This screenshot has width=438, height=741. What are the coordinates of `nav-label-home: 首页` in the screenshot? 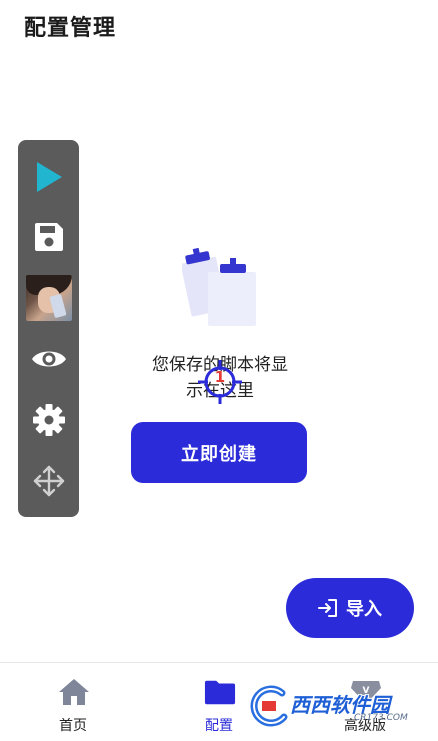 It's located at (73, 726).